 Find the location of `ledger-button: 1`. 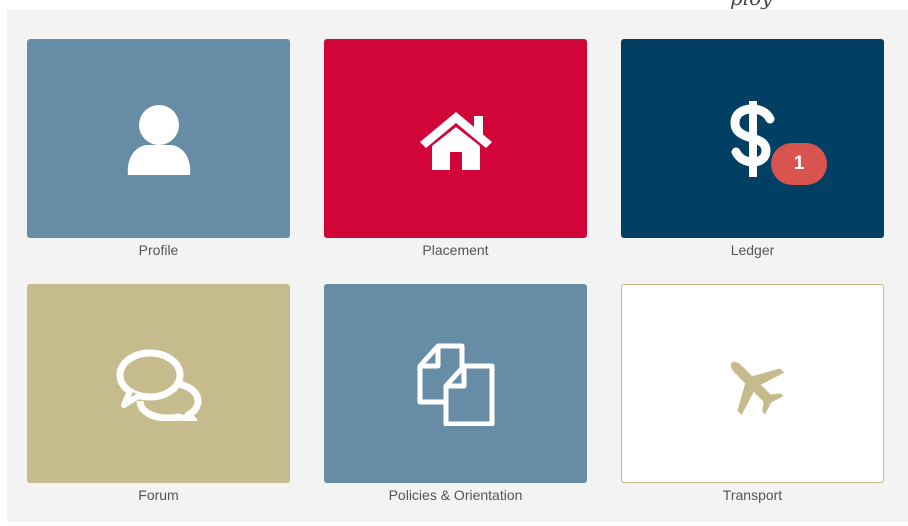

ledger-button: 1 is located at coordinates (752, 138).